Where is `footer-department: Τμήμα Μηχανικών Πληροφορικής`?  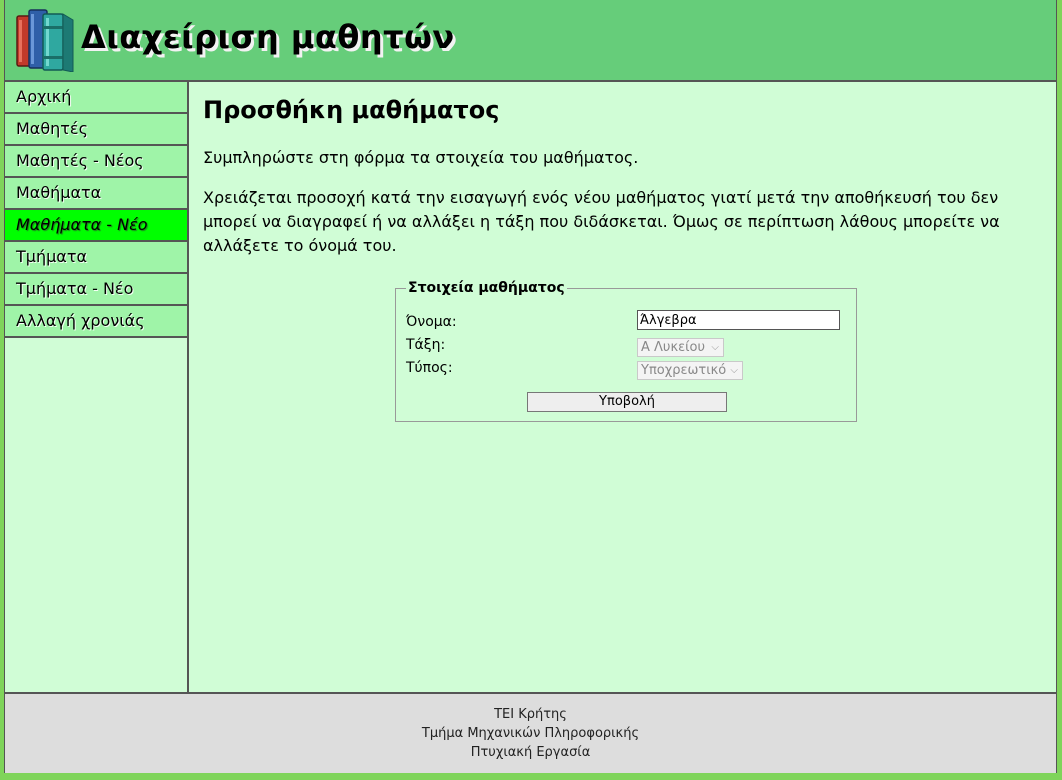 footer-department: Τμήμα Μηχανικών Πληροφορικής is located at coordinates (530, 733).